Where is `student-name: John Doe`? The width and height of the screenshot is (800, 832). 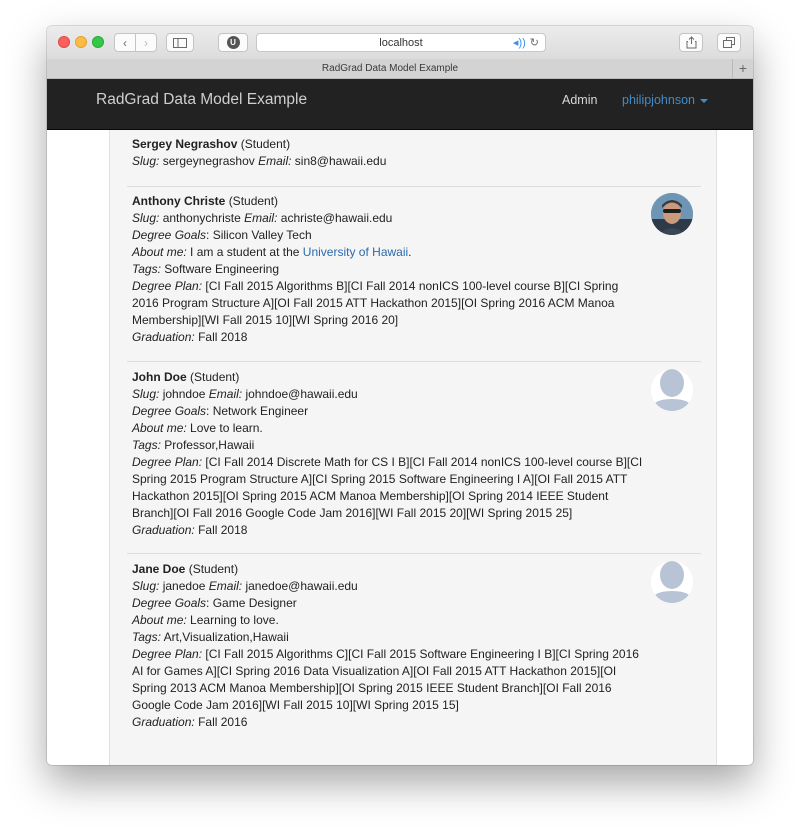 student-name: John Doe is located at coordinates (159, 377).